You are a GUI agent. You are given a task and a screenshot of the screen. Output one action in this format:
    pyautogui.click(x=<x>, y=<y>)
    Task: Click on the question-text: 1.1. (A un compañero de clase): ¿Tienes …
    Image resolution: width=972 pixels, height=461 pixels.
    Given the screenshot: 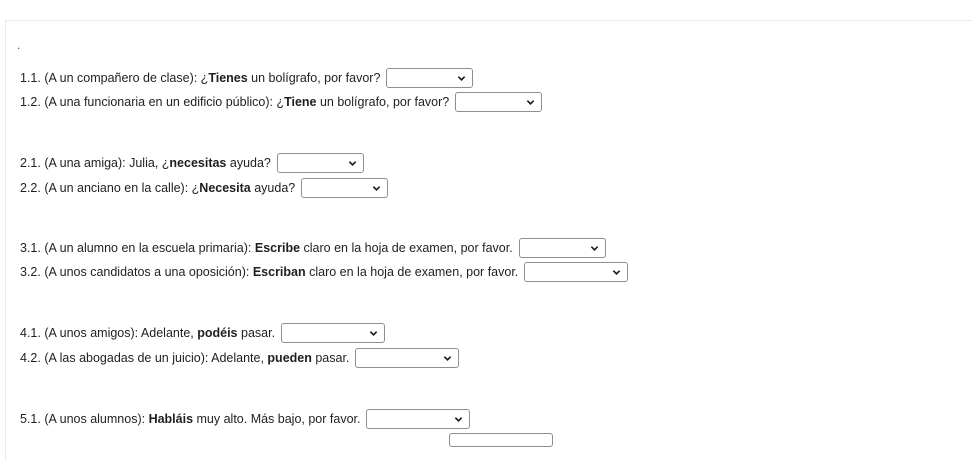 What is the action you would take?
    pyautogui.click(x=200, y=78)
    